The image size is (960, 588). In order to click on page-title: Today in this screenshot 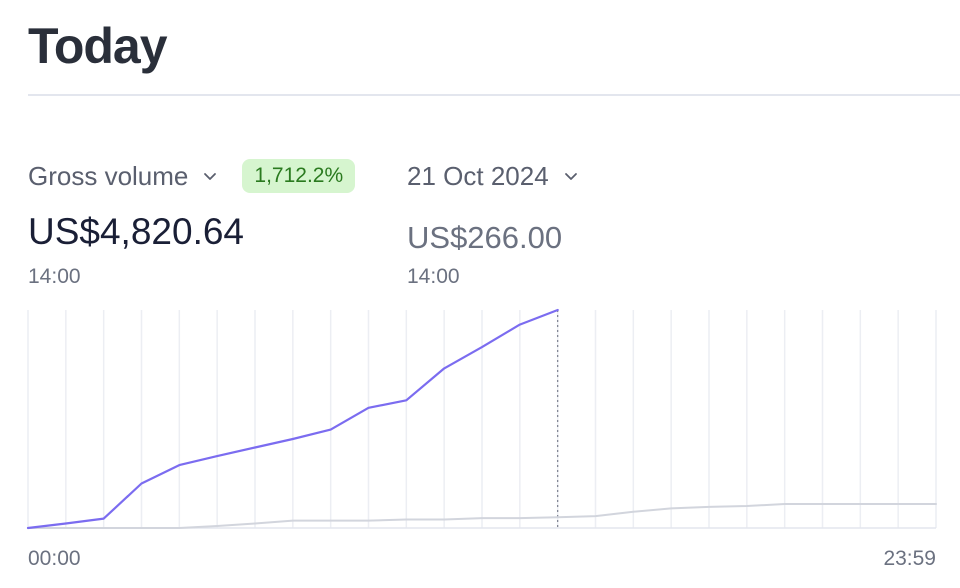, I will do `click(98, 46)`.